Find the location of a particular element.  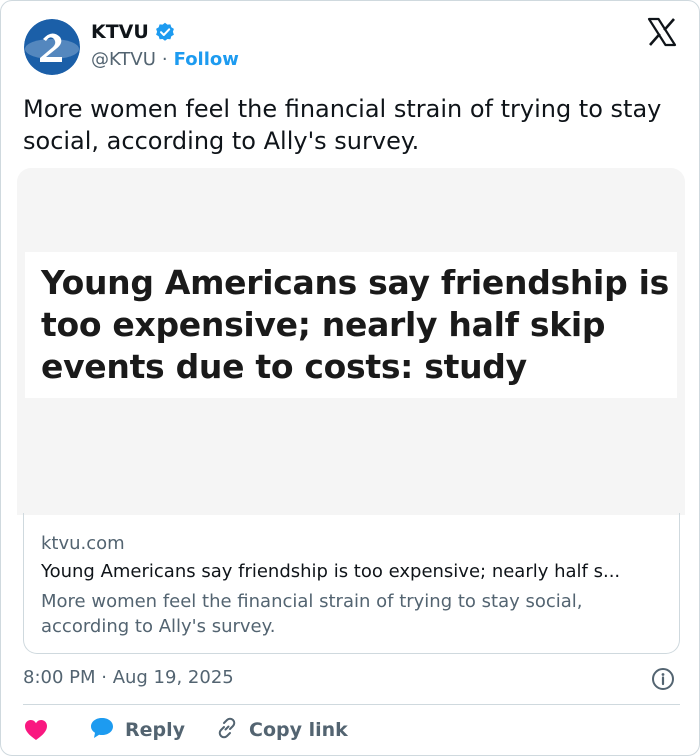

ktvu-logo-icon is located at coordinates (52, 47).